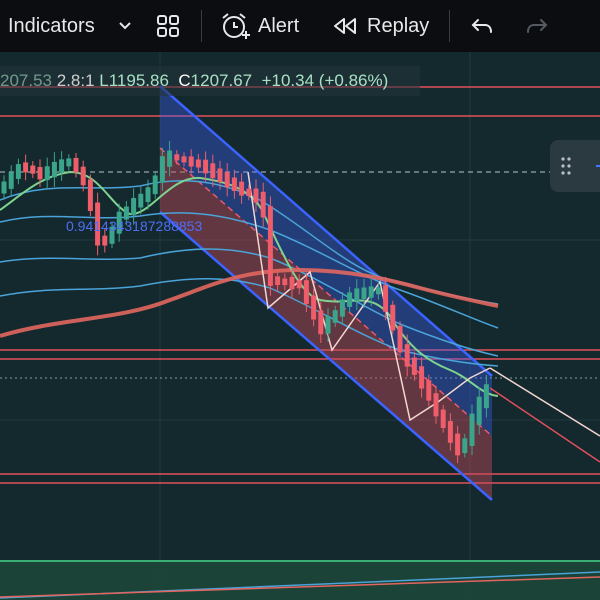  What do you see at coordinates (134, 80) in the screenshot?
I see `legend-low-value: L1195.86` at bounding box center [134, 80].